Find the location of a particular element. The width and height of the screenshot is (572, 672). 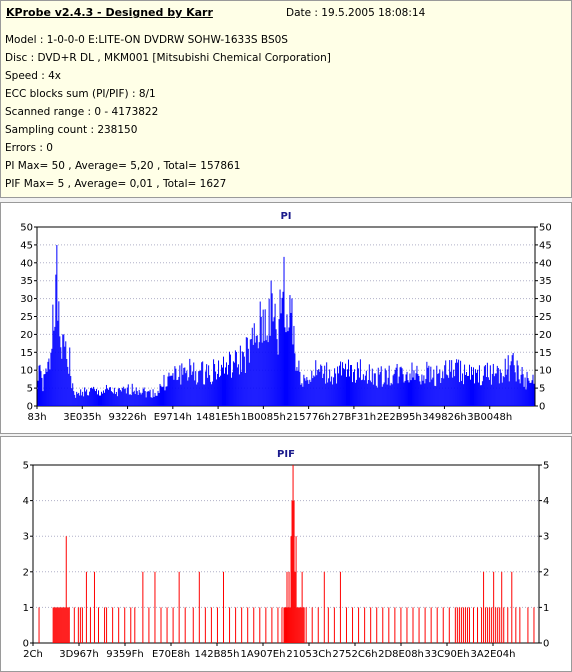

y-tick-label-right: 40 is located at coordinates (545, 263).